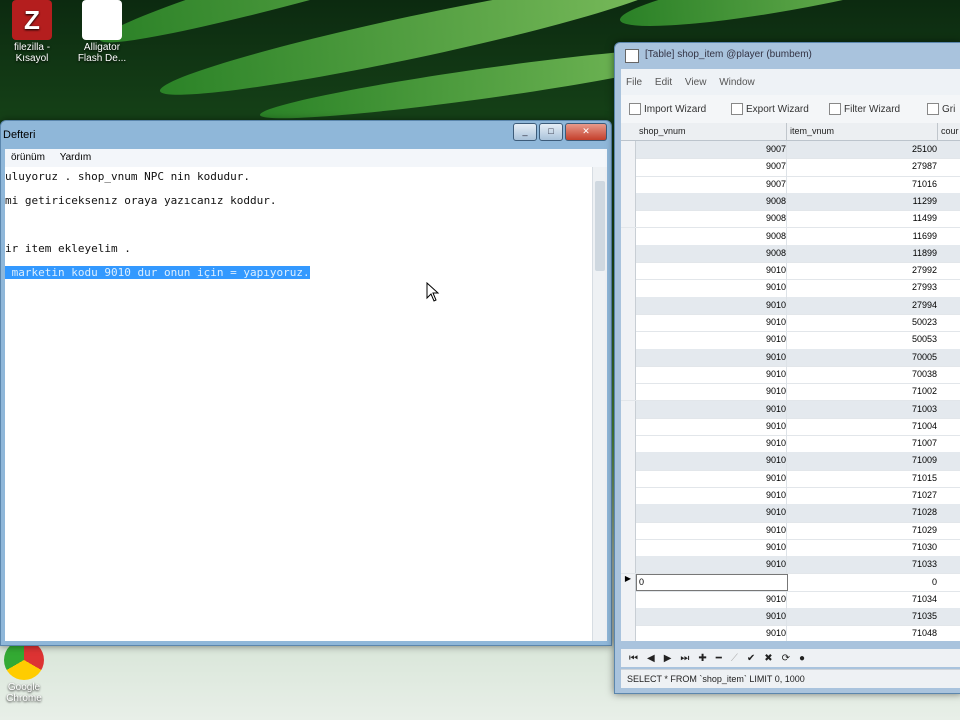 The width and height of the screenshot is (960, 720). Describe the element at coordinates (76, 157) in the screenshot. I see `menu-help: Yardım` at that location.